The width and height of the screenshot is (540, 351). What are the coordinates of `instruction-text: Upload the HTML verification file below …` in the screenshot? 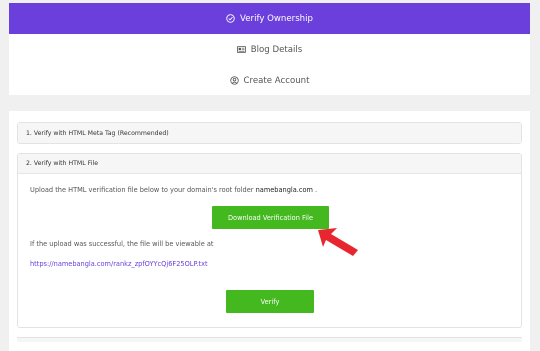 It's located at (142, 190).